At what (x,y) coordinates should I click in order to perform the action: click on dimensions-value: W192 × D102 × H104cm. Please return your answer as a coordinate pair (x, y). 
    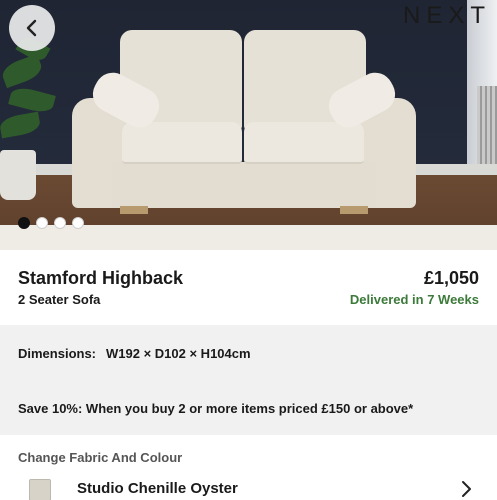
    Looking at the image, I should click on (178, 353).